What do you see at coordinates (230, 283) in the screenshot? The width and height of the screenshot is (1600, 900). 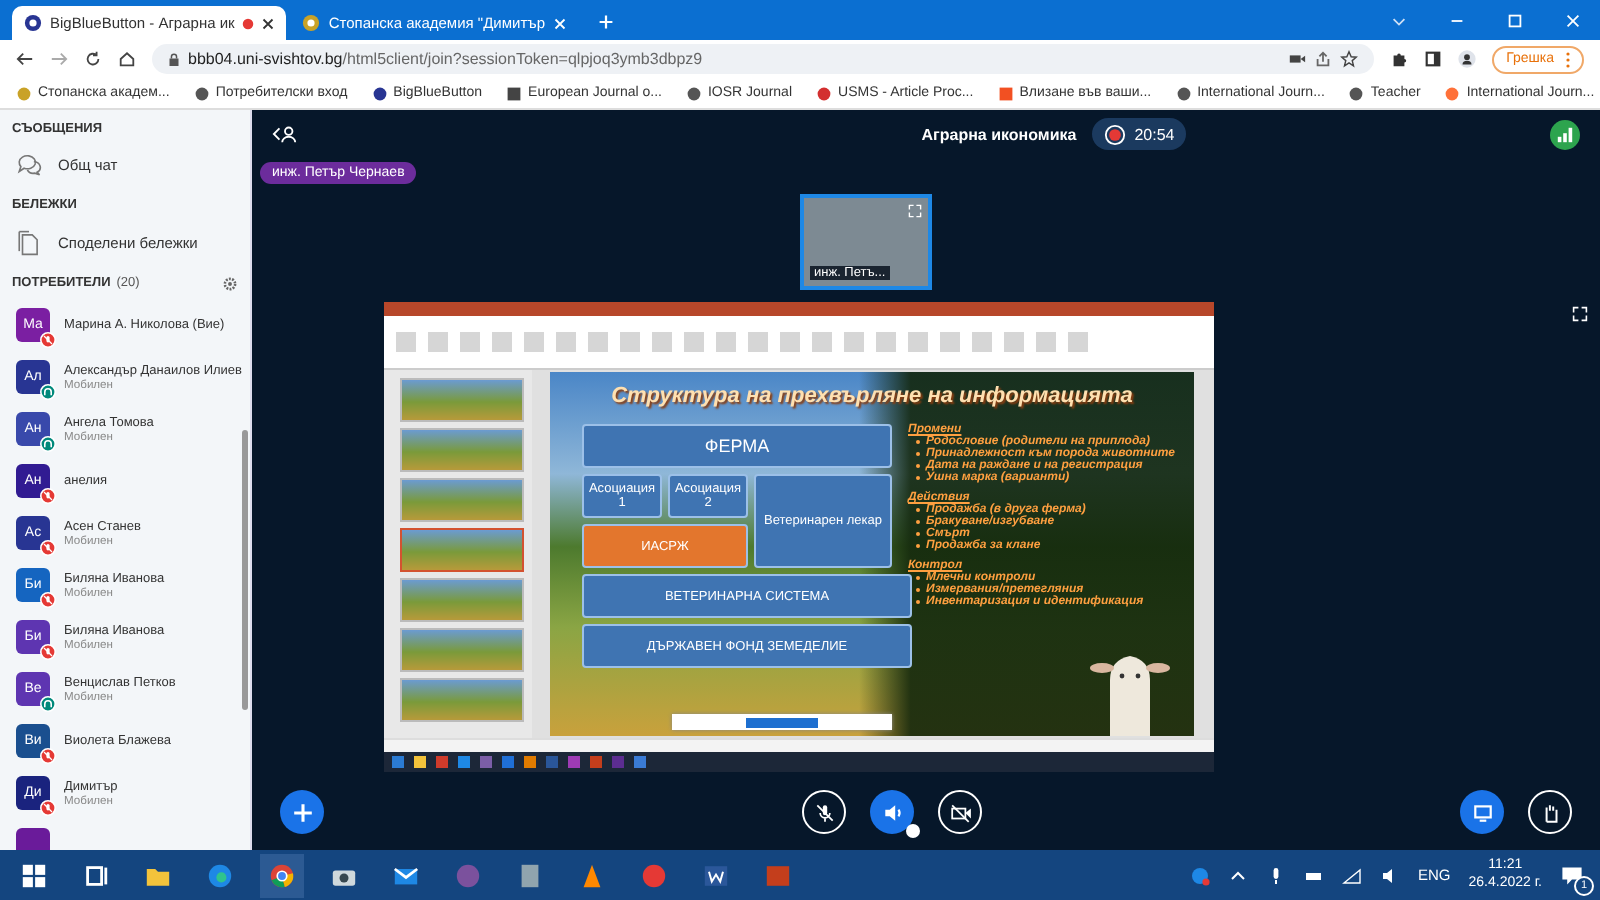 I see `settings-icon` at bounding box center [230, 283].